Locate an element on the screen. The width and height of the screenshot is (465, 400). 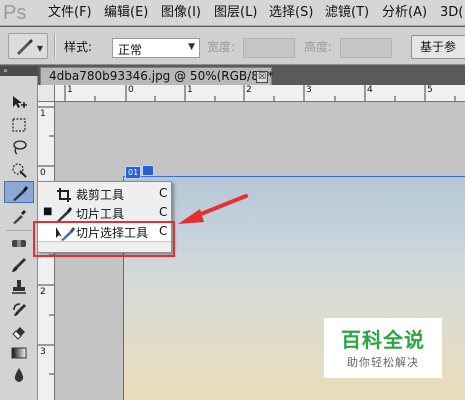
marquee-tool is located at coordinates (19, 125).